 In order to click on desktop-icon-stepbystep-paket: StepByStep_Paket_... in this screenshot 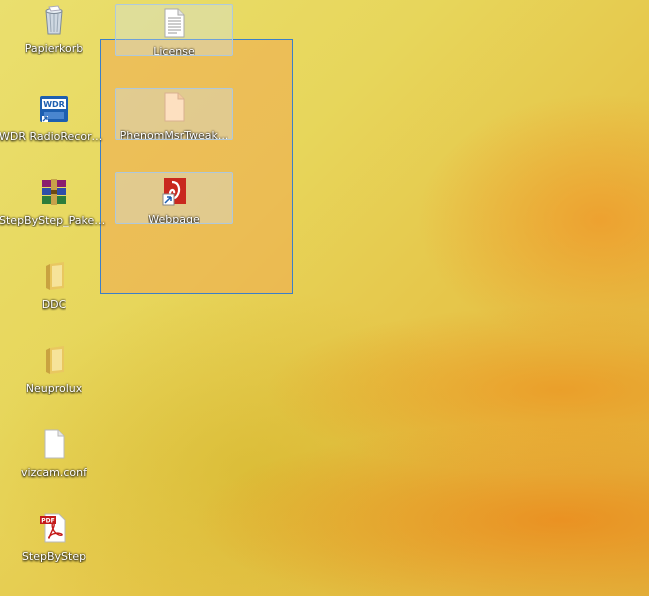, I will do `click(54, 212)`.